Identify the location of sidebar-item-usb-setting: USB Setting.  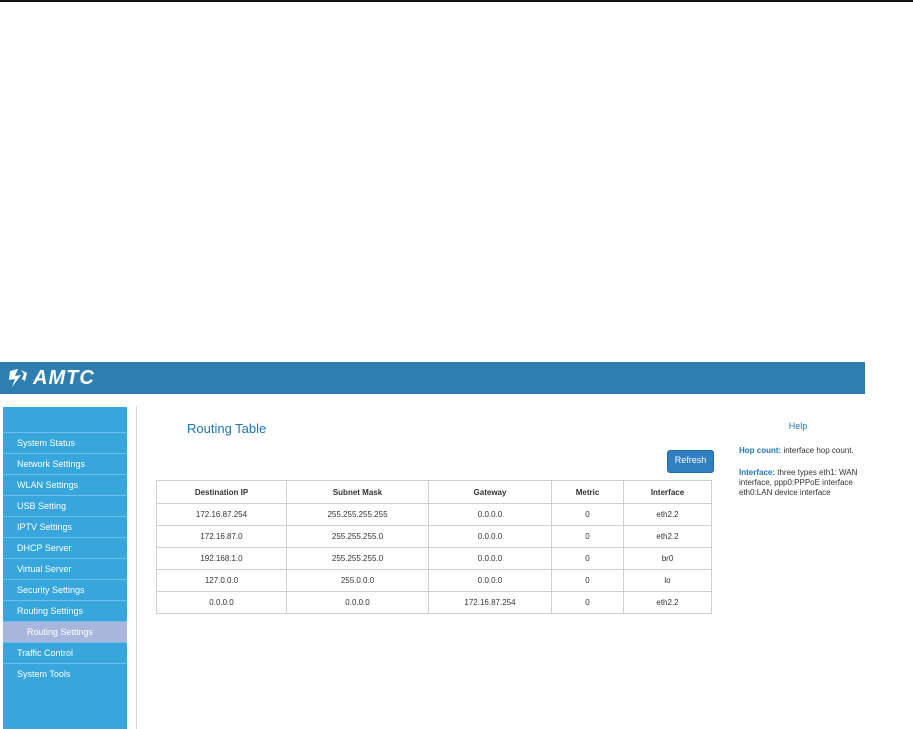
(65, 506).